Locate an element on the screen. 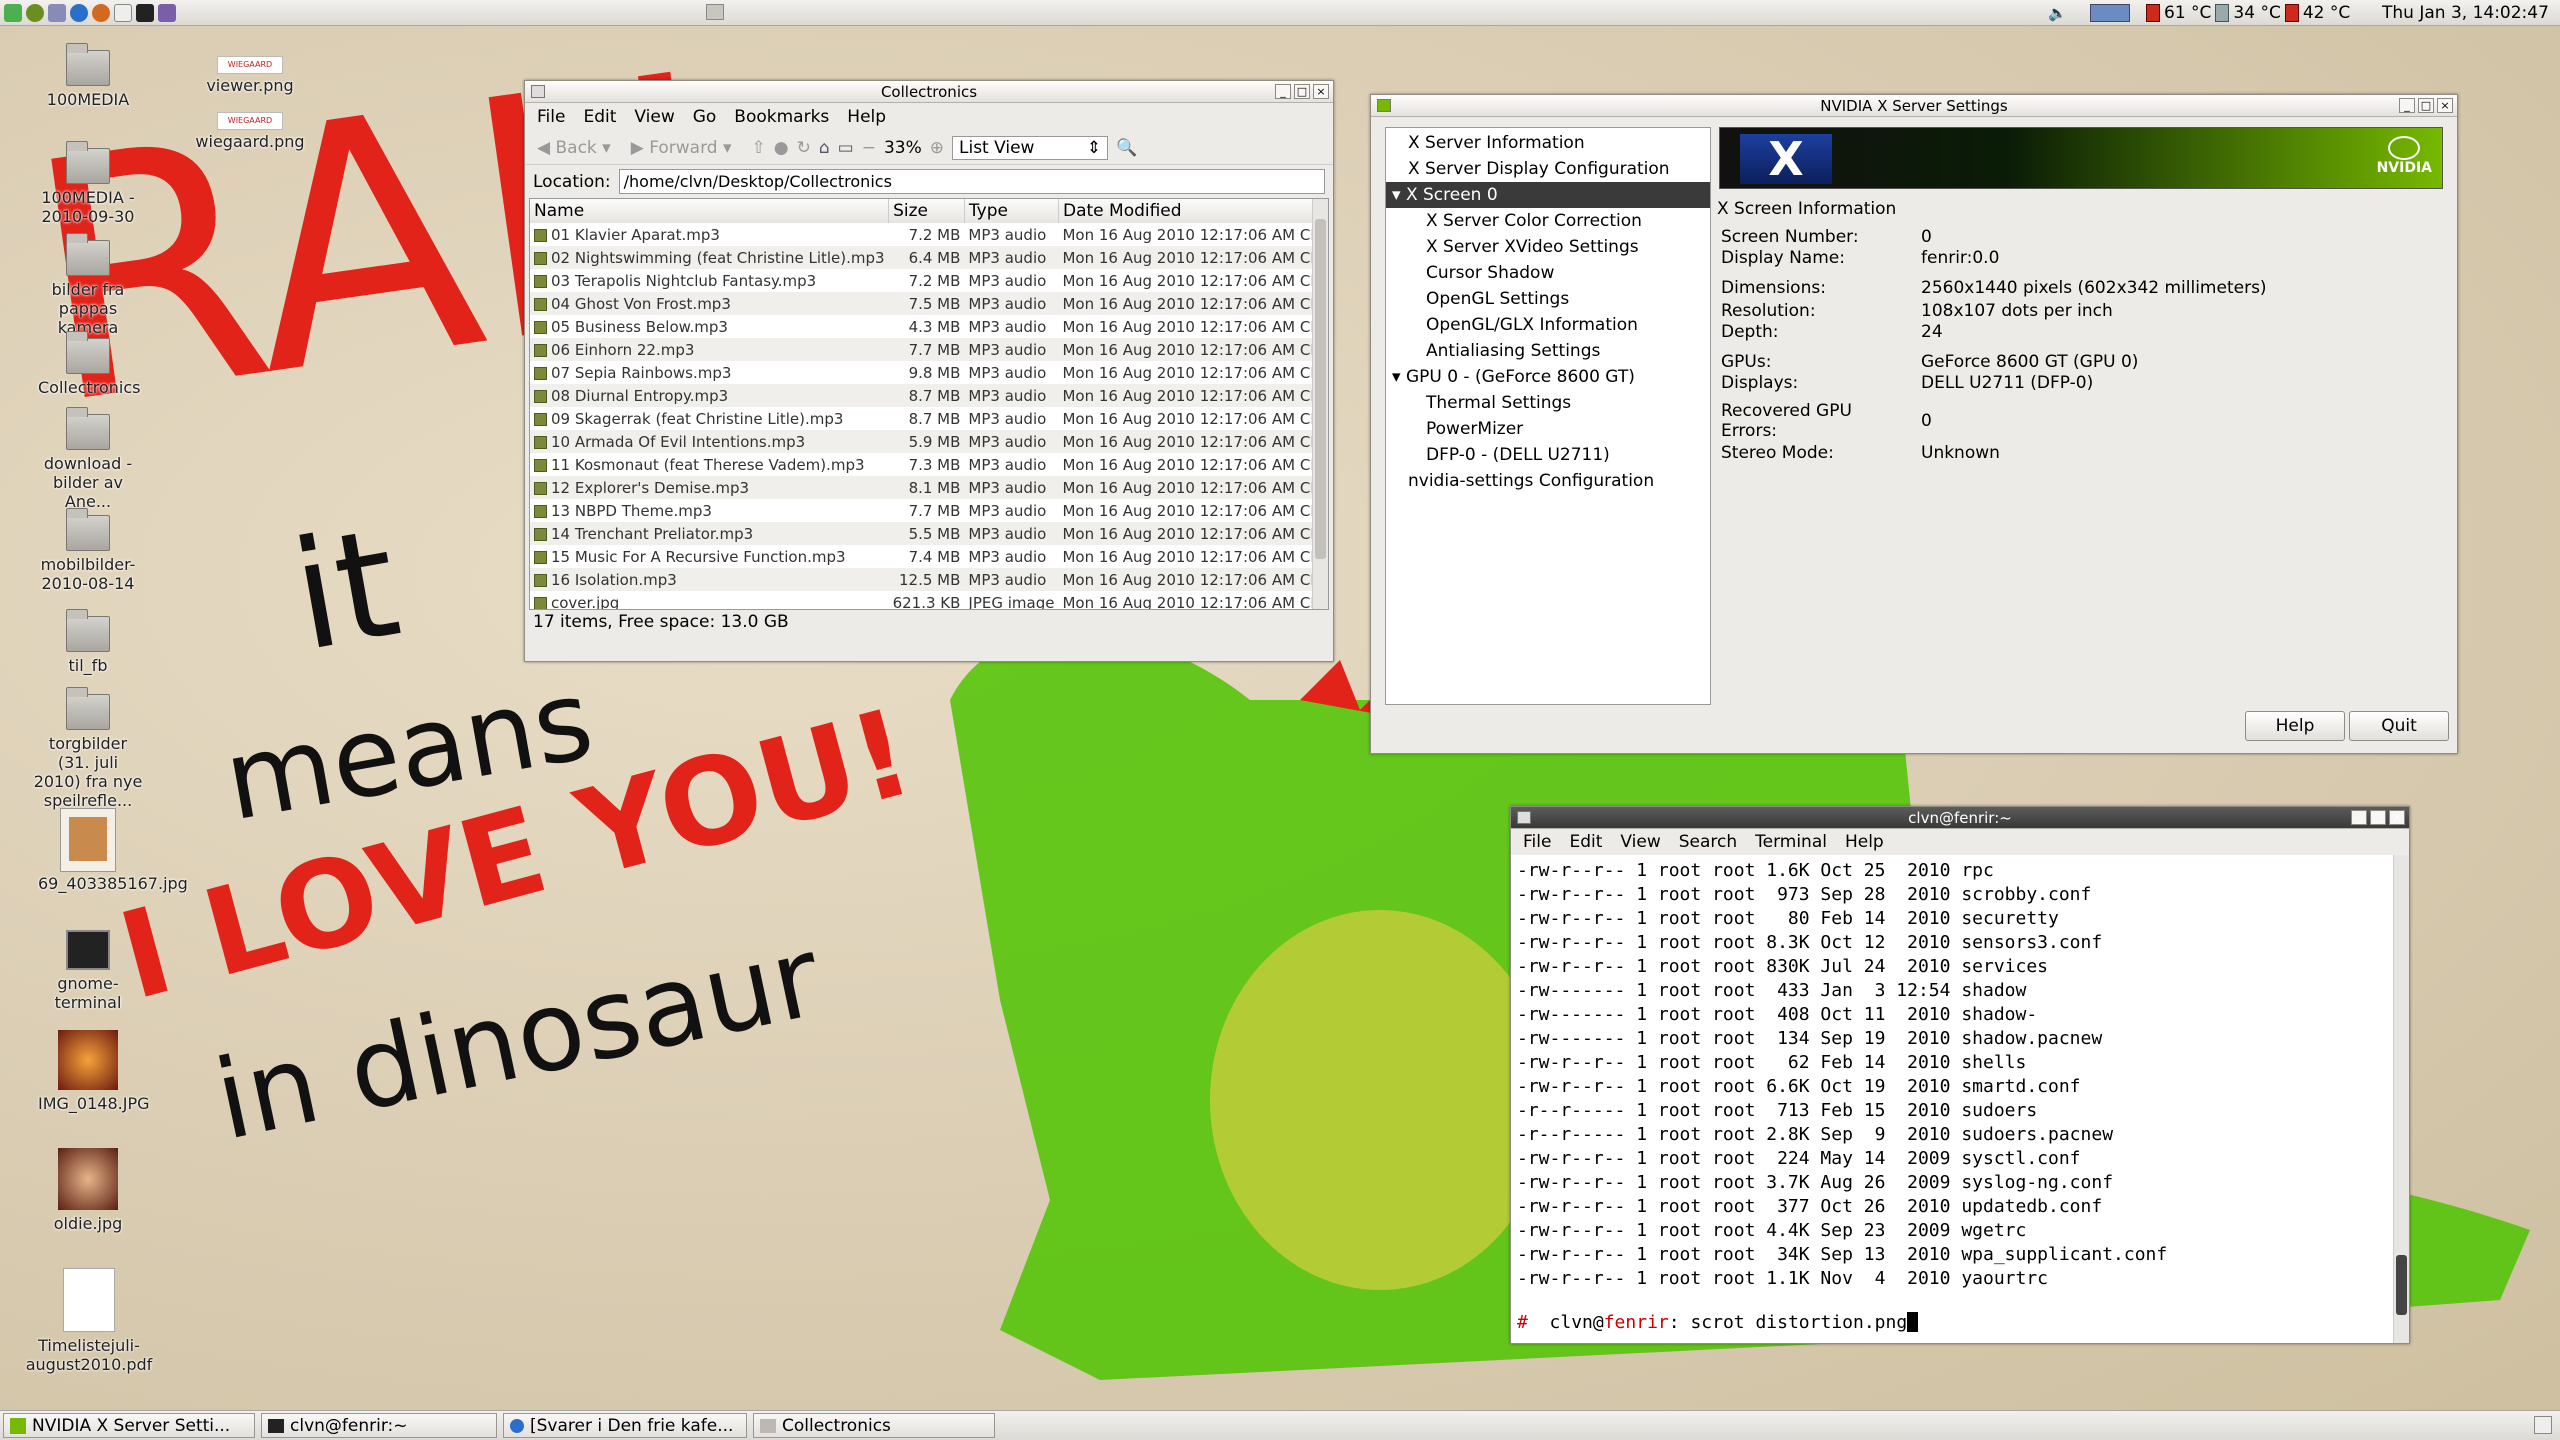 The image size is (2560, 1440). tree-item: nvidia-settings Configuration is located at coordinates (1548, 481).